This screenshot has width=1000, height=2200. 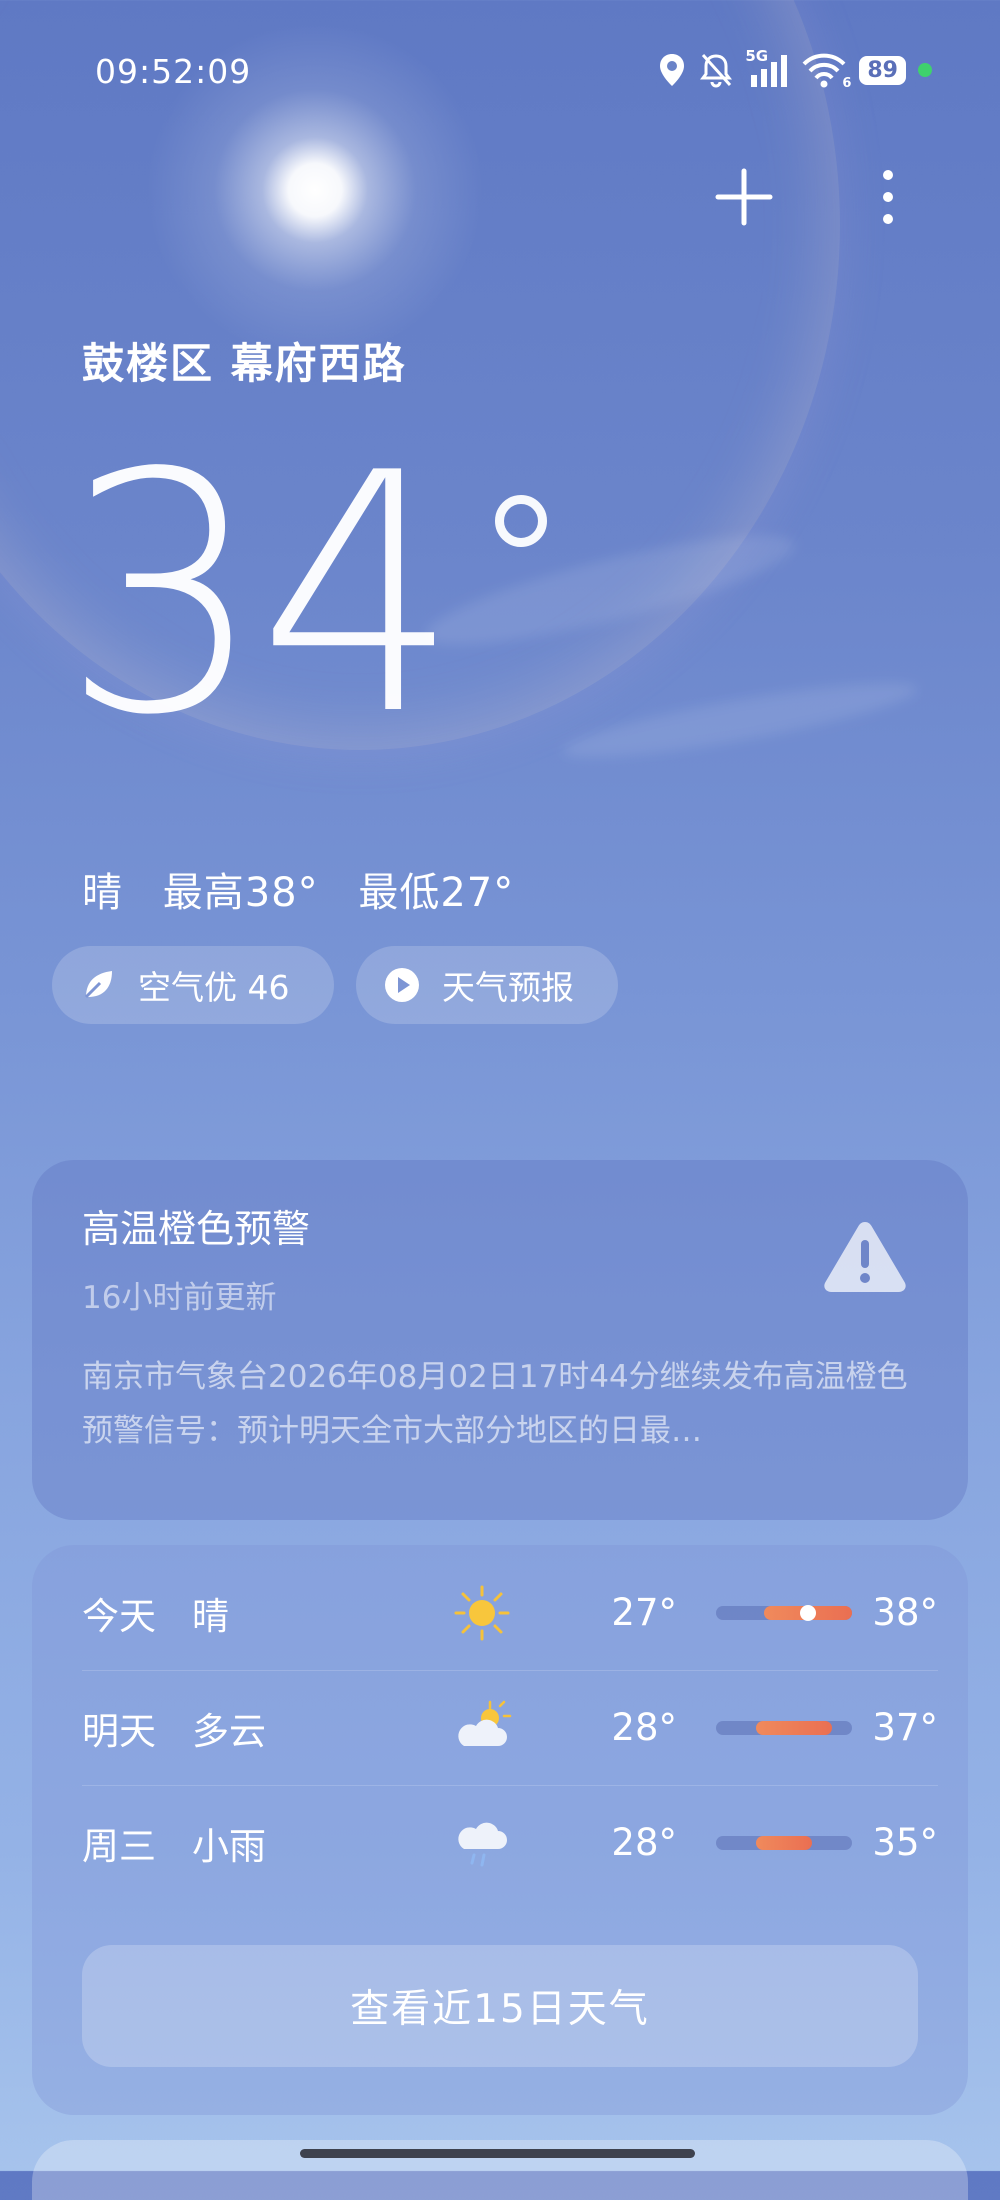 What do you see at coordinates (482, 1844) in the screenshot?
I see `light-rain-icon` at bounding box center [482, 1844].